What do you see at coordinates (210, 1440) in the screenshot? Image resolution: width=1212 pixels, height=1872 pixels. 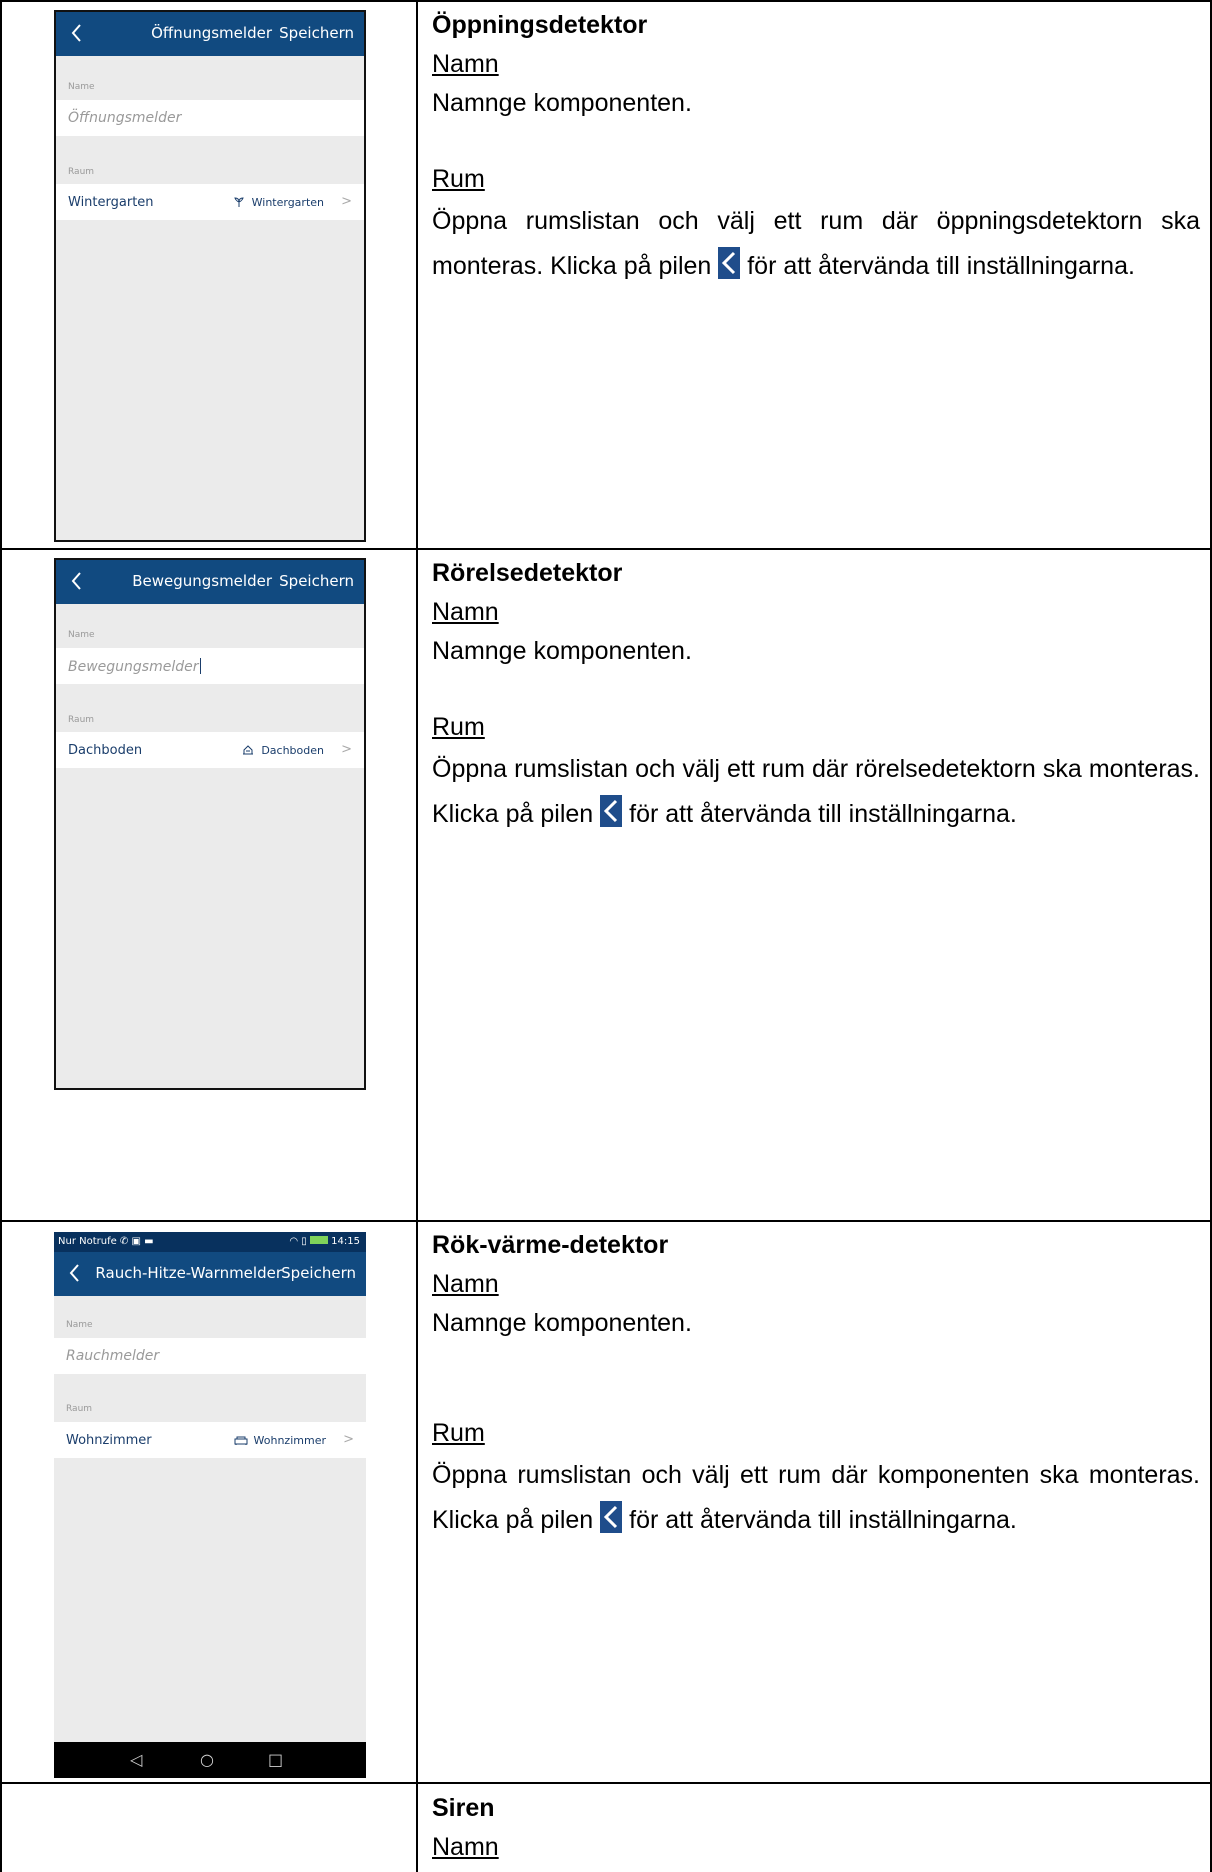 I see `room-selector: Wohnzimmer Wohnzimmer >` at bounding box center [210, 1440].